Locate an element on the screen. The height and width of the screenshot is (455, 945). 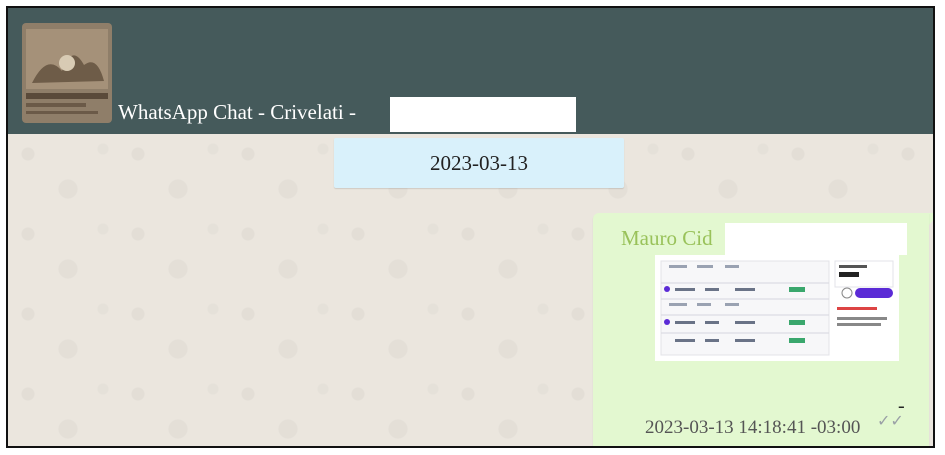
bubble-tail is located at coordinates (931, 219).